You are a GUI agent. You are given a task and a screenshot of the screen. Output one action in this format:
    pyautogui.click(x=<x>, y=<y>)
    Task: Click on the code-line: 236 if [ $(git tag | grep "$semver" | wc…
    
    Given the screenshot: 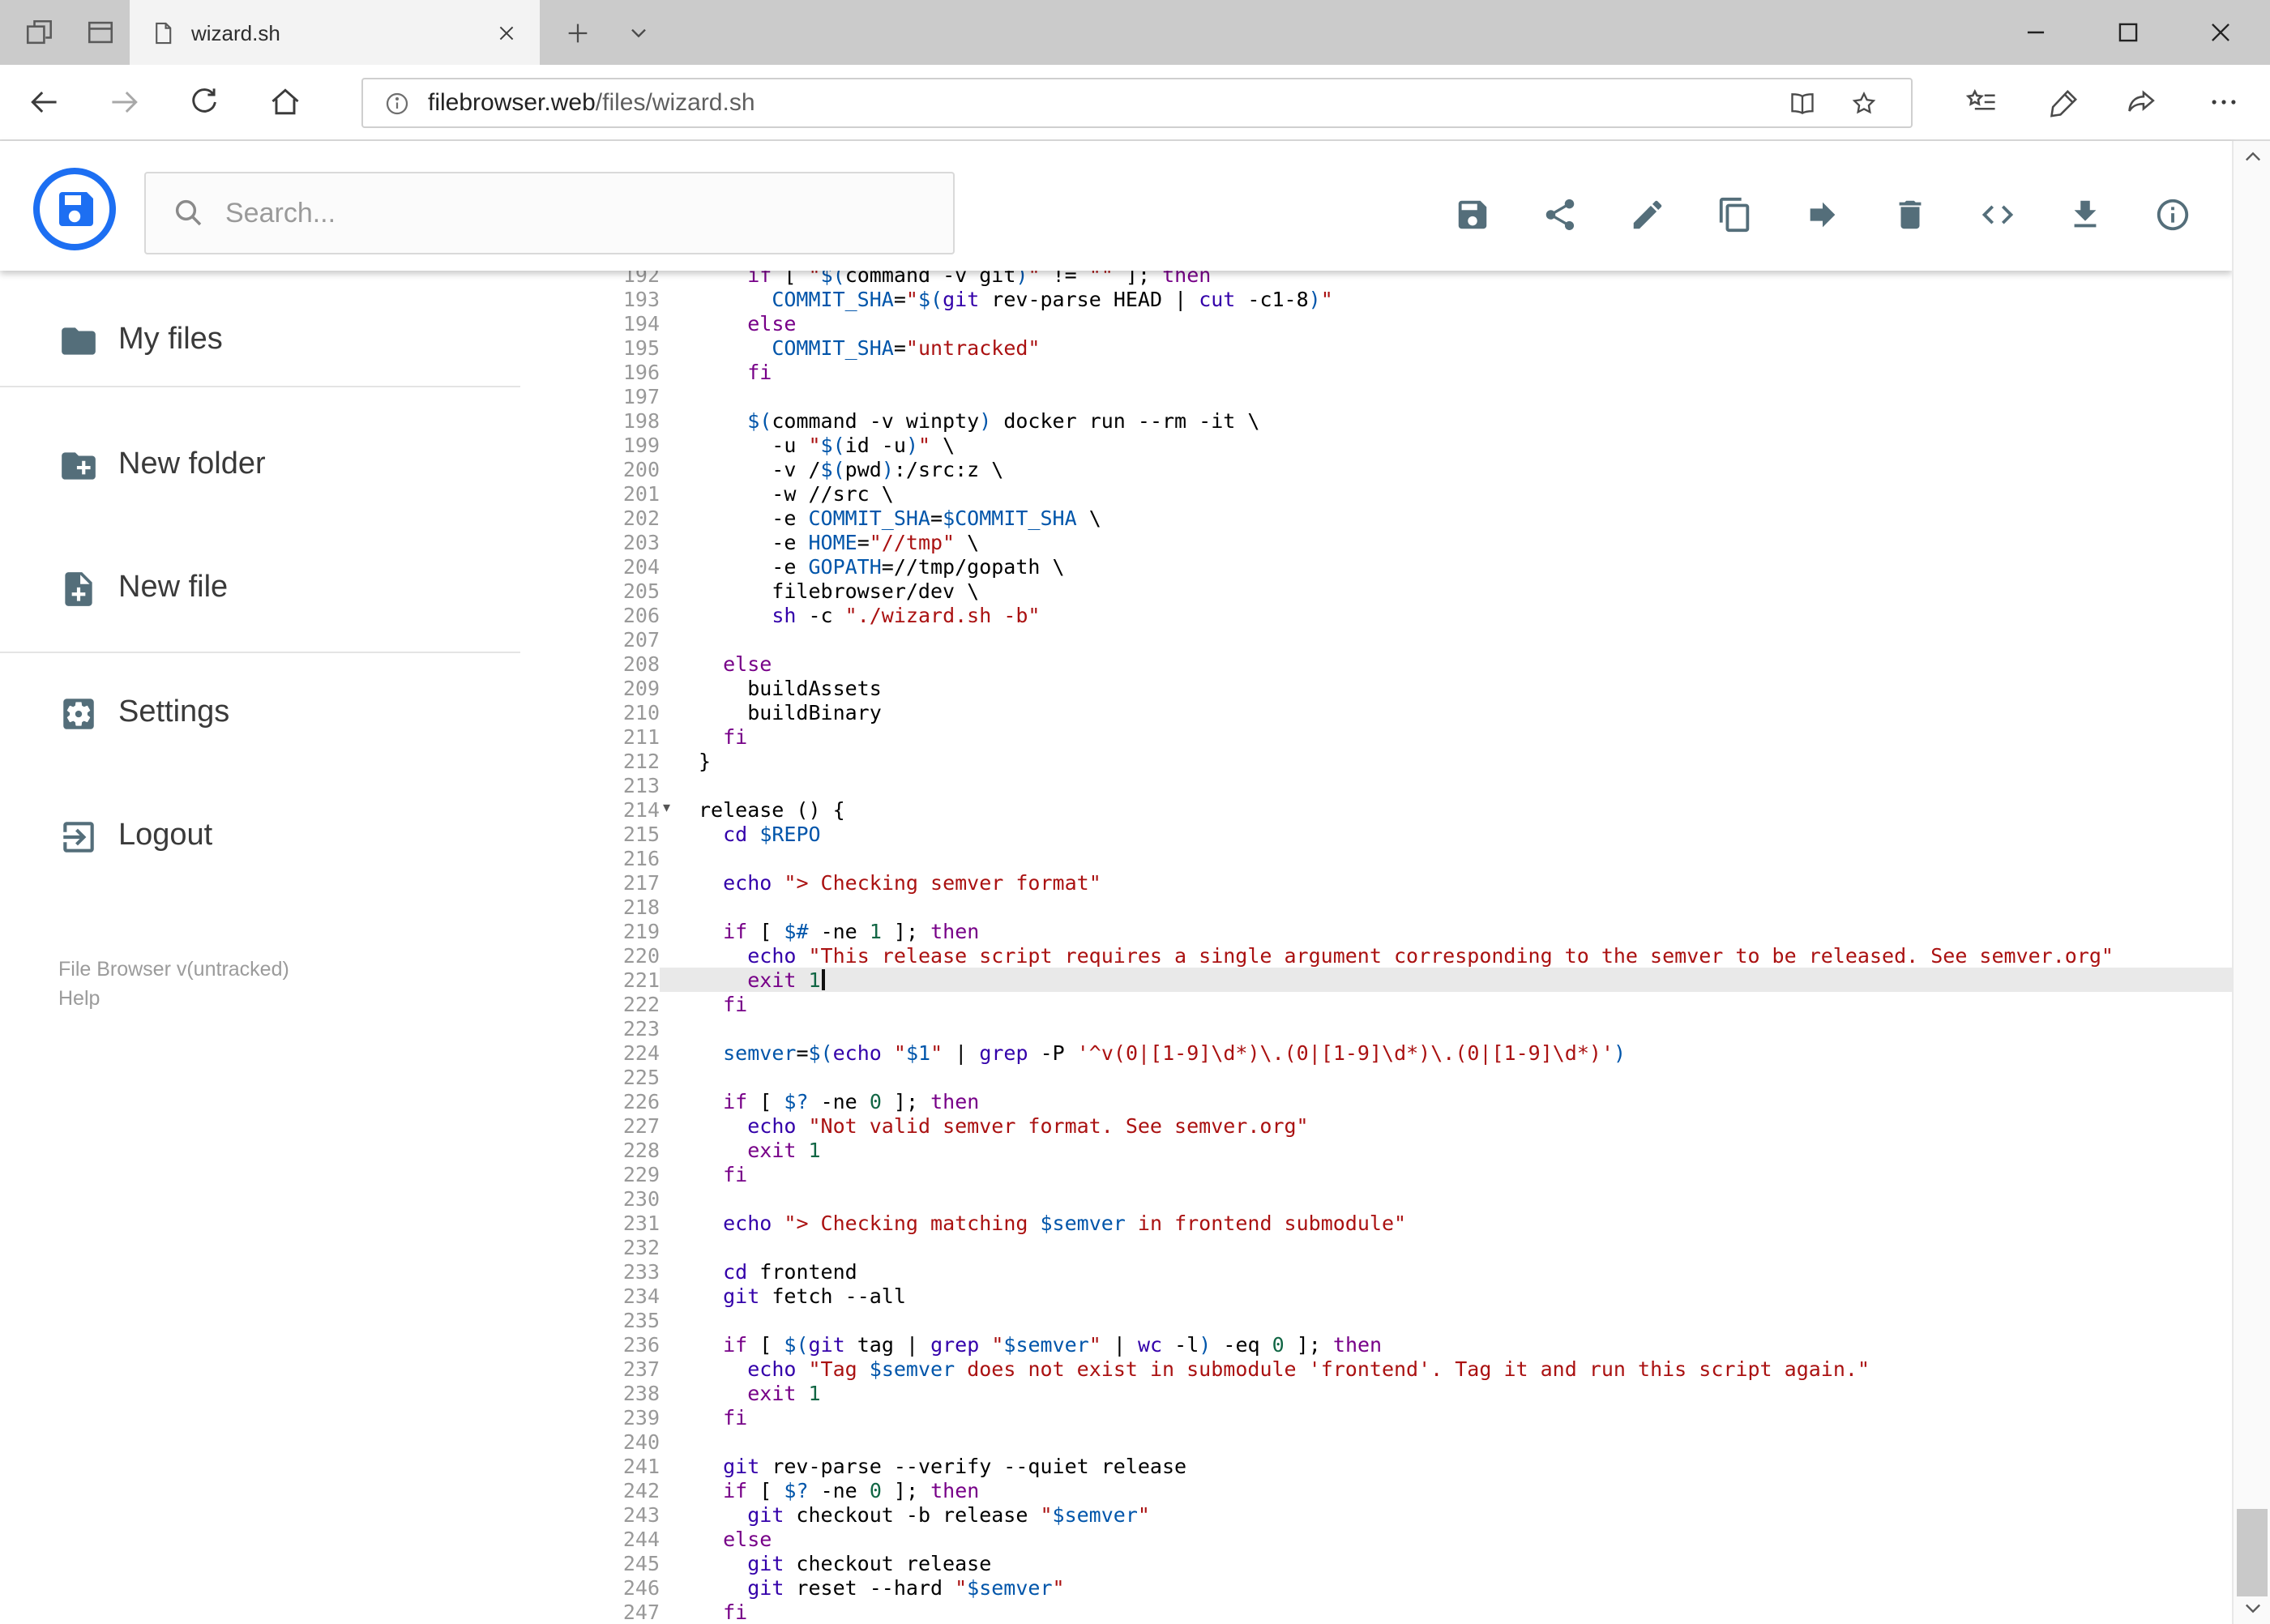 What is the action you would take?
    pyautogui.click(x=1411, y=1345)
    